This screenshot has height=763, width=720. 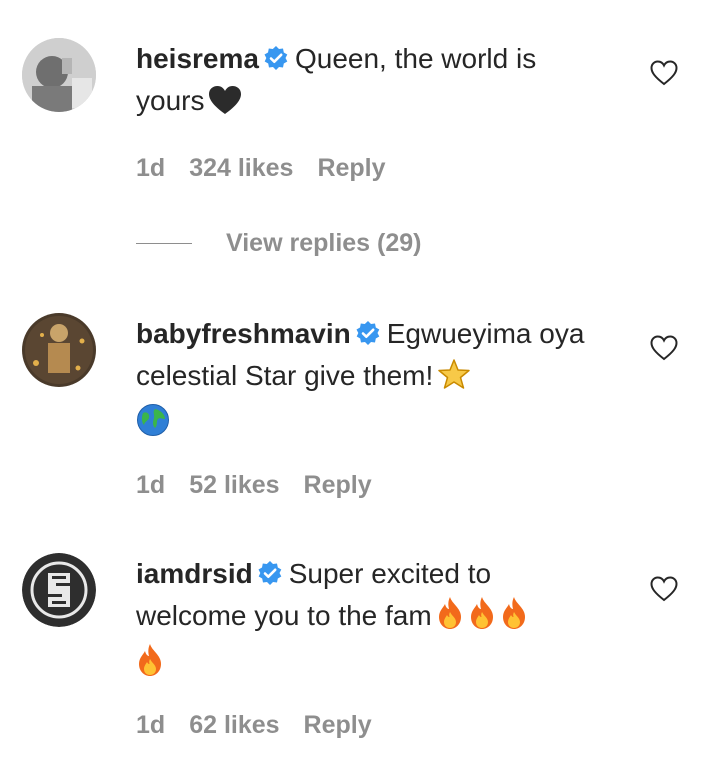 What do you see at coordinates (164, 243) in the screenshot?
I see `view-replies-divider` at bounding box center [164, 243].